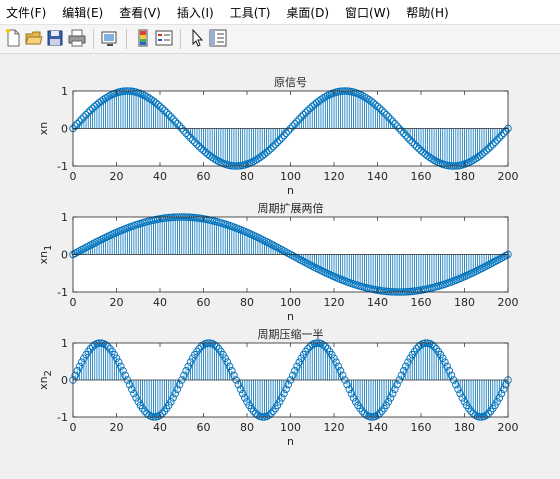 The image size is (560, 479). Describe the element at coordinates (250, 12) in the screenshot. I see `menu-tools: 工具(T)` at that location.